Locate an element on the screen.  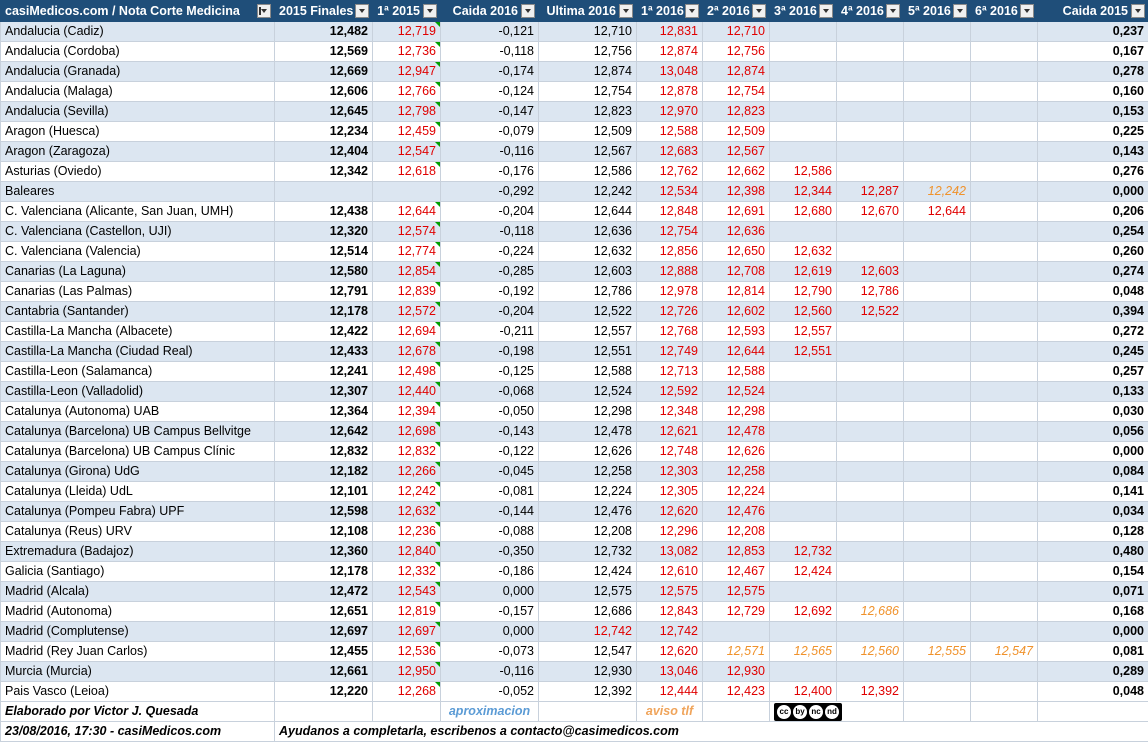
table-cell: 12,732 is located at coordinates (803, 552).